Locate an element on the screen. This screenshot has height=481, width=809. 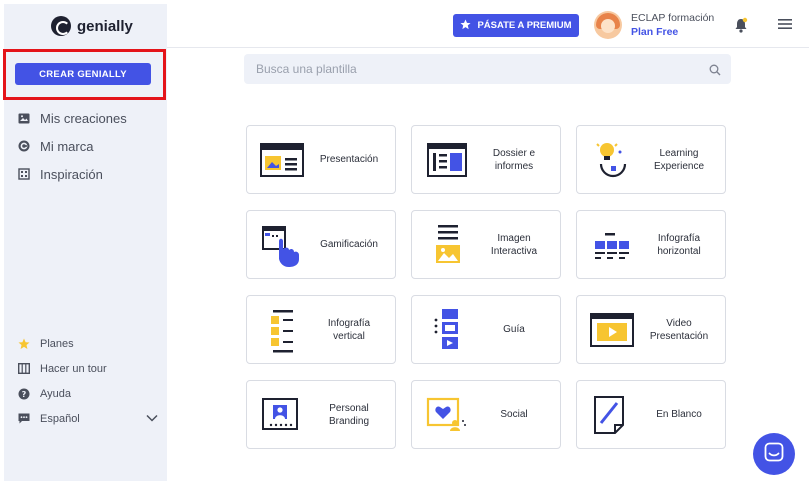
template-card-infografia-horizontal: Infografía horizontal is located at coordinates (651, 244).